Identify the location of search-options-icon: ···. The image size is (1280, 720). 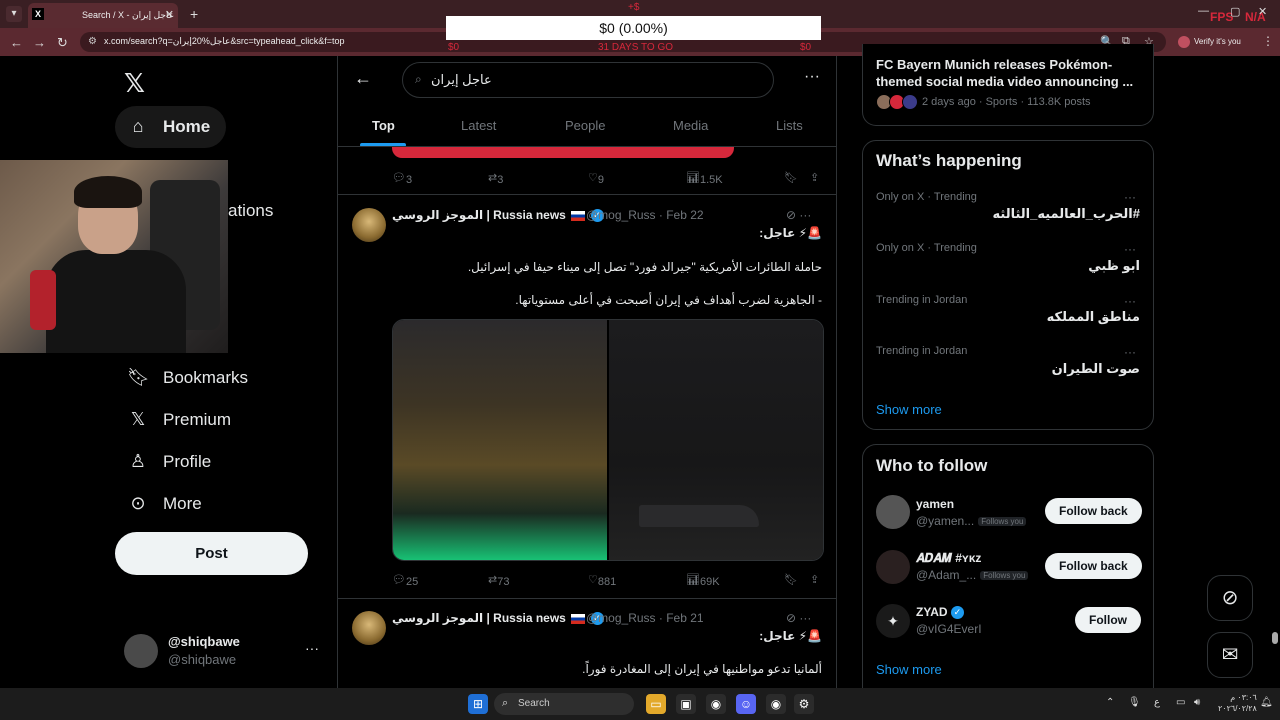
(812, 77).